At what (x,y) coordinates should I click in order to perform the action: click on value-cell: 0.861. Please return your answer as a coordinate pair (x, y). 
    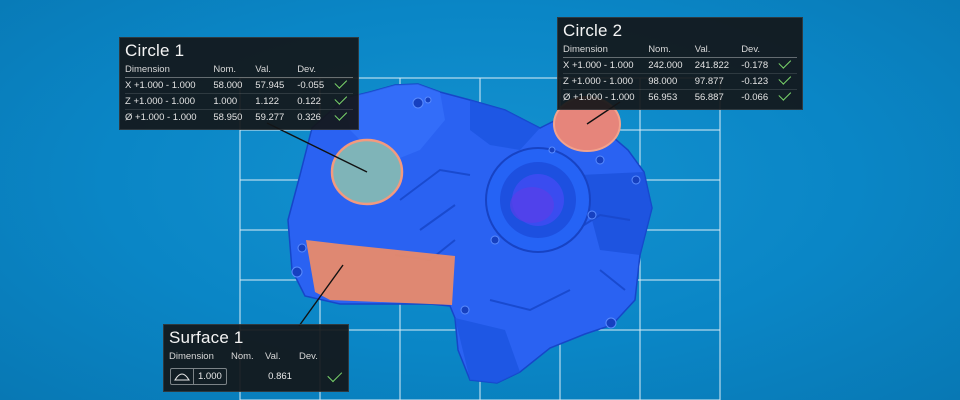
    Looking at the image, I should click on (280, 376).